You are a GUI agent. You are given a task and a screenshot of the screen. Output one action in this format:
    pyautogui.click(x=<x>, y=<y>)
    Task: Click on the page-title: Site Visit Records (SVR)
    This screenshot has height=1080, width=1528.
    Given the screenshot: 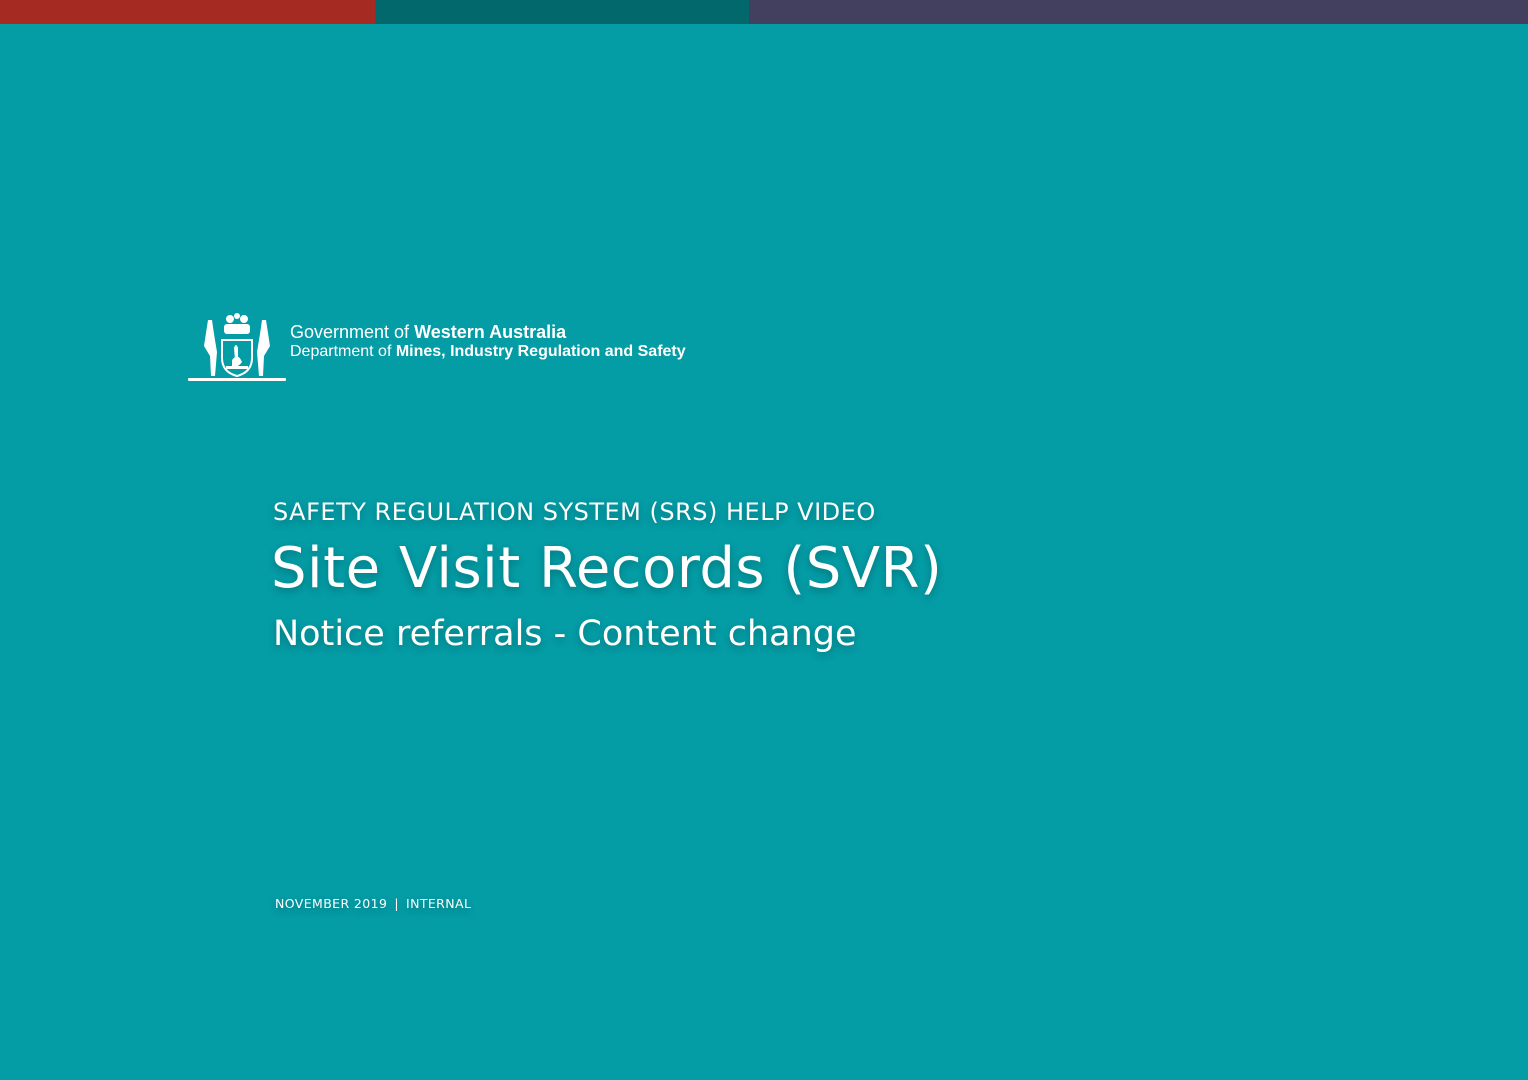 What is the action you would take?
    pyautogui.click(x=607, y=568)
    